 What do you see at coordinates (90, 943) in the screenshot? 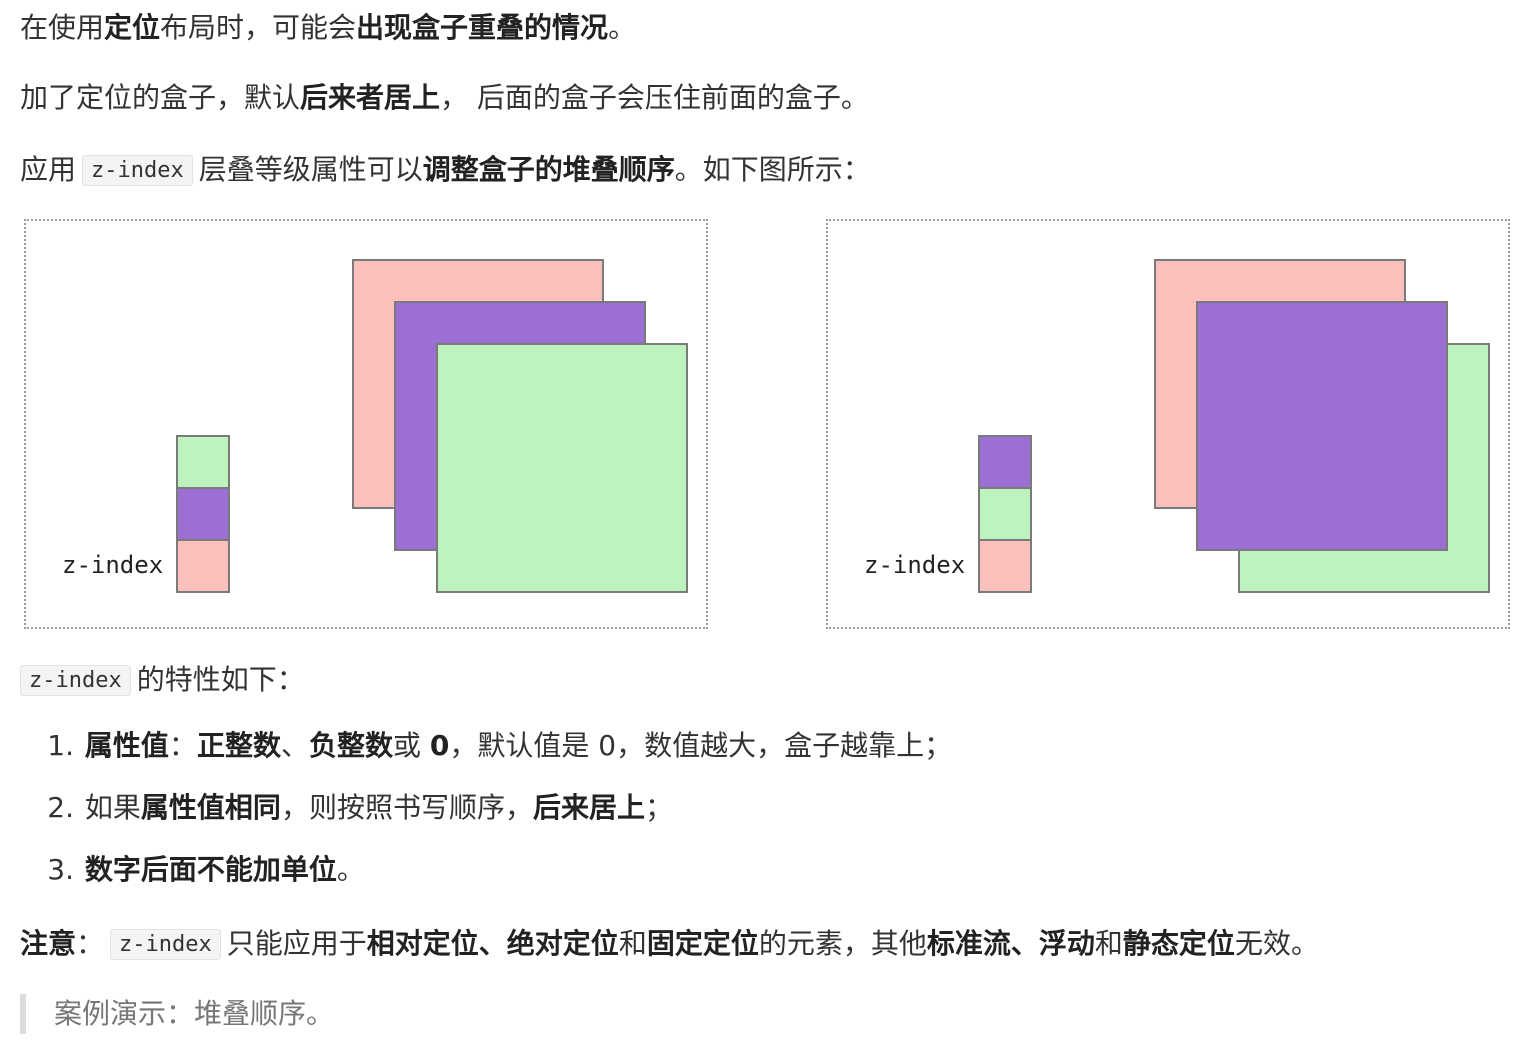
I see `note-text: ：` at bounding box center [90, 943].